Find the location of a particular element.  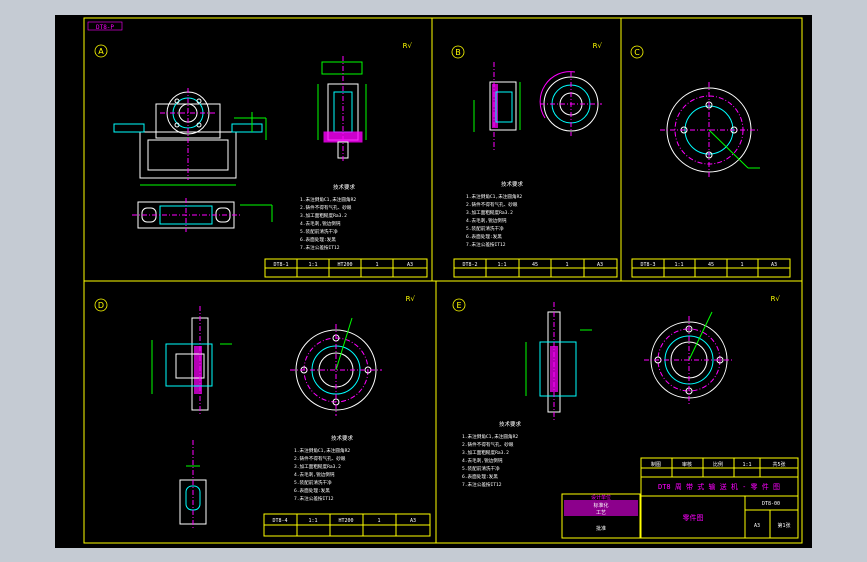

stamp-line-1: 工艺 is located at coordinates (601, 513).